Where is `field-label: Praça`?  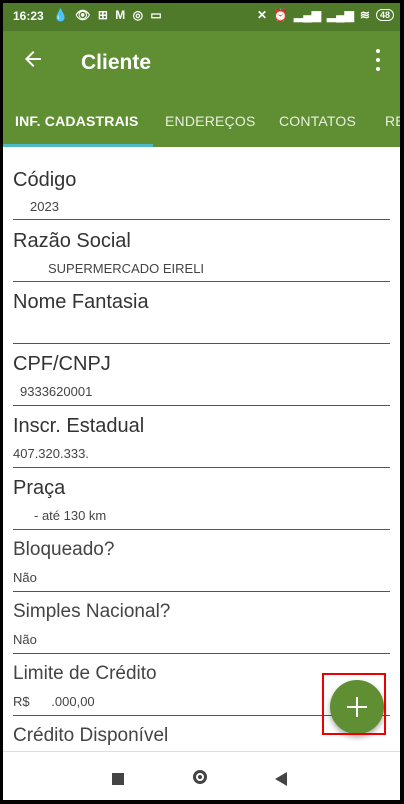
field-label: Praça is located at coordinates (39, 488).